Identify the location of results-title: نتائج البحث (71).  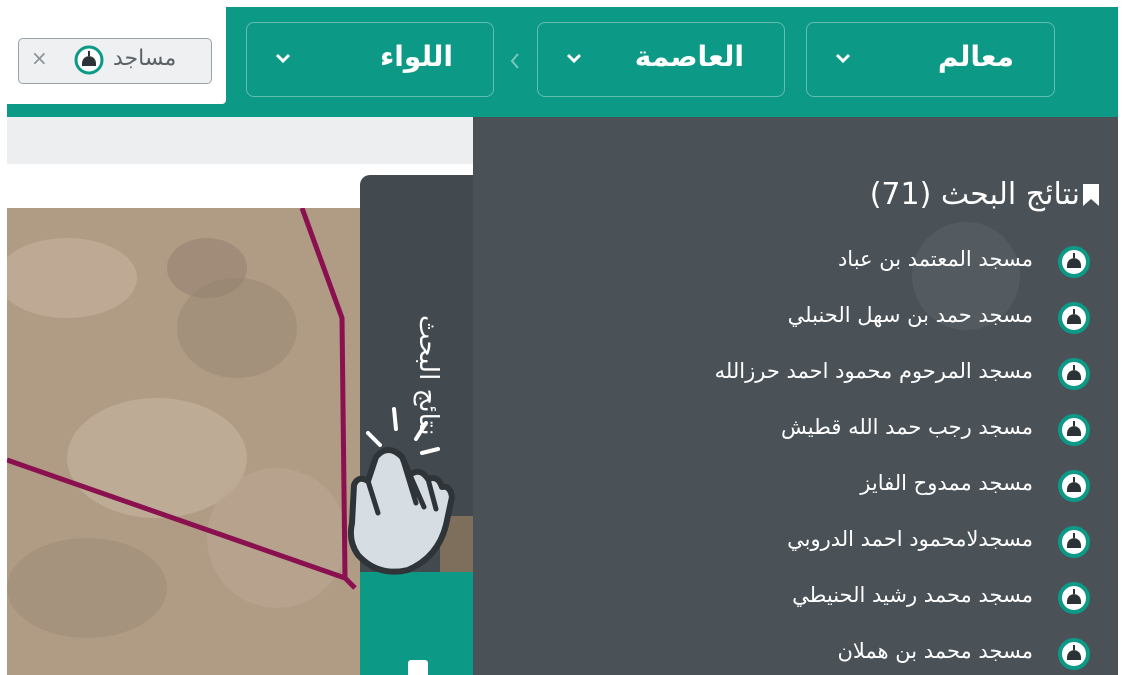
(974, 194).